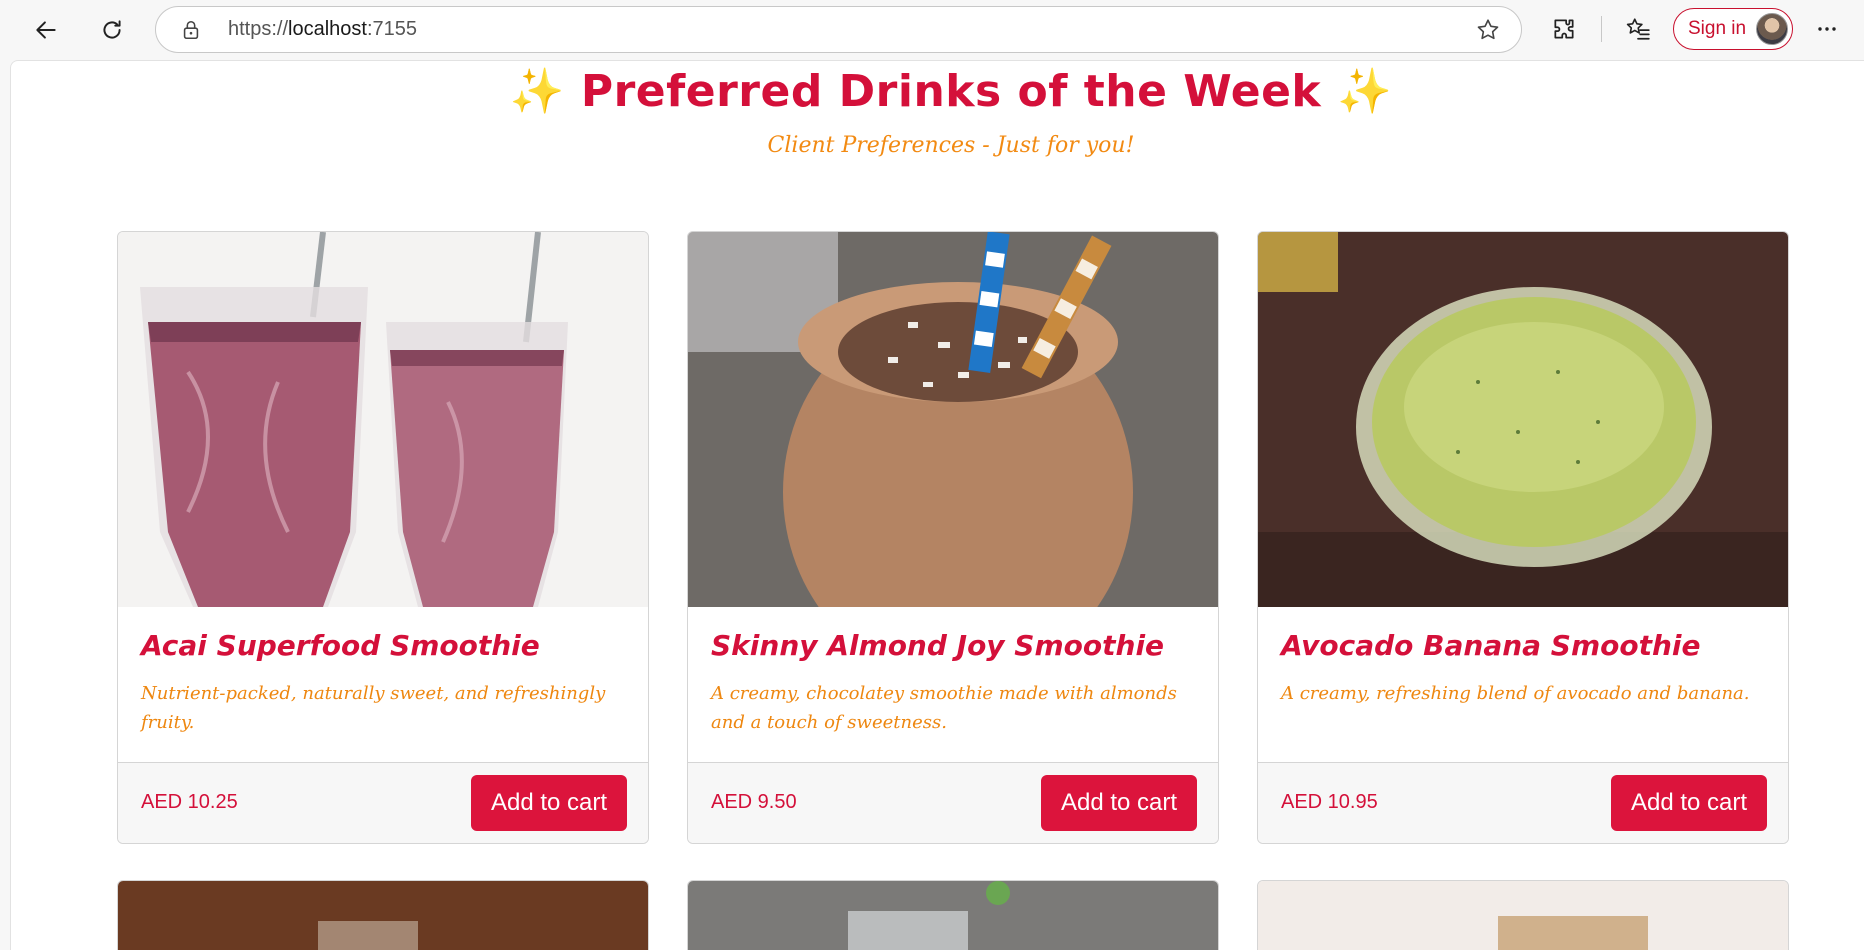  I want to click on avocado-banana-smoothie-image, so click(1523, 419).